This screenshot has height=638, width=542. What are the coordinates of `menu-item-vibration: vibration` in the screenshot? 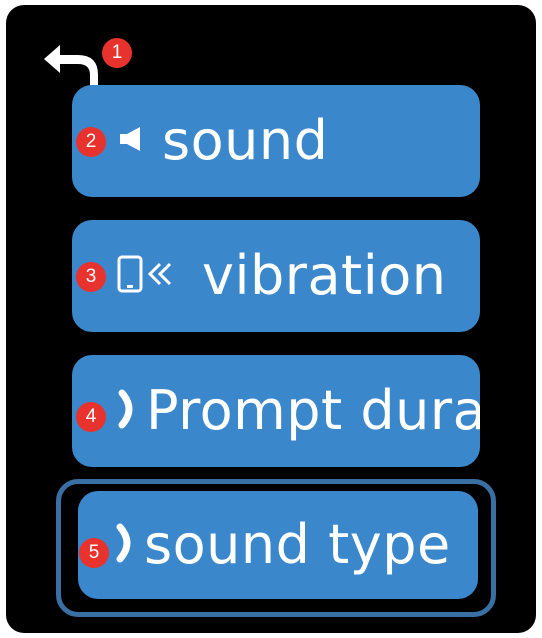 It's located at (276, 276).